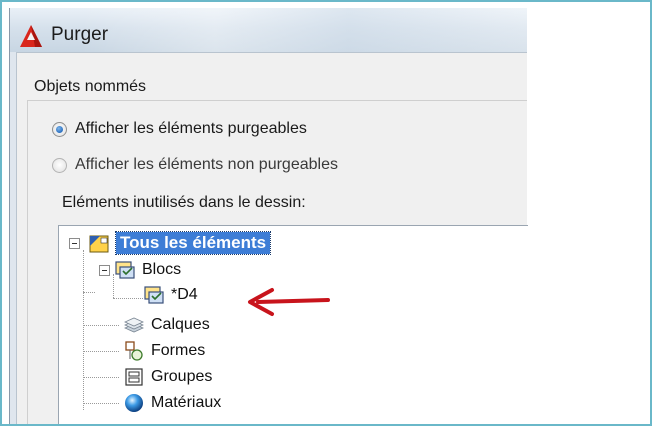 The height and width of the screenshot is (426, 652). What do you see at coordinates (134, 377) in the screenshot?
I see `groups-icon` at bounding box center [134, 377].